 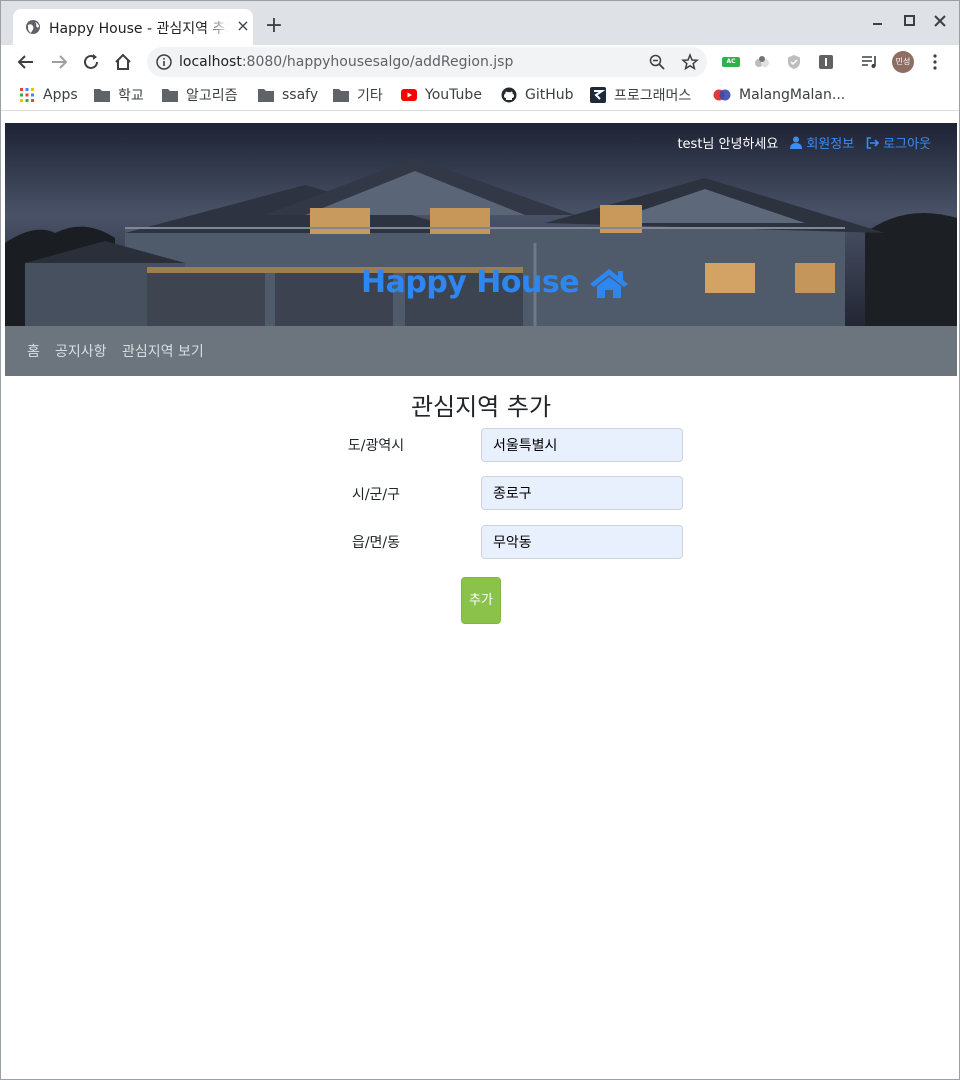 I want to click on bookmark-label: 기타, so click(x=370, y=96).